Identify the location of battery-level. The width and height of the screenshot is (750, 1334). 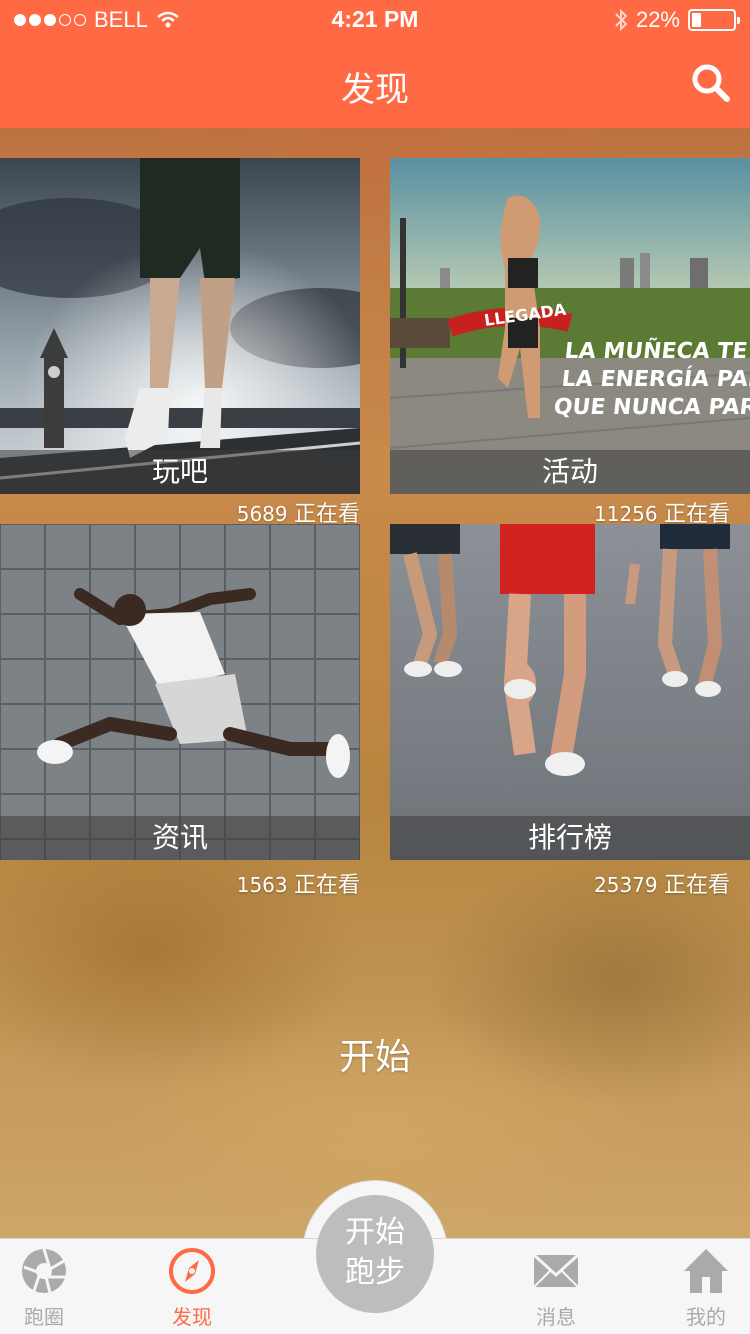
(696, 20).